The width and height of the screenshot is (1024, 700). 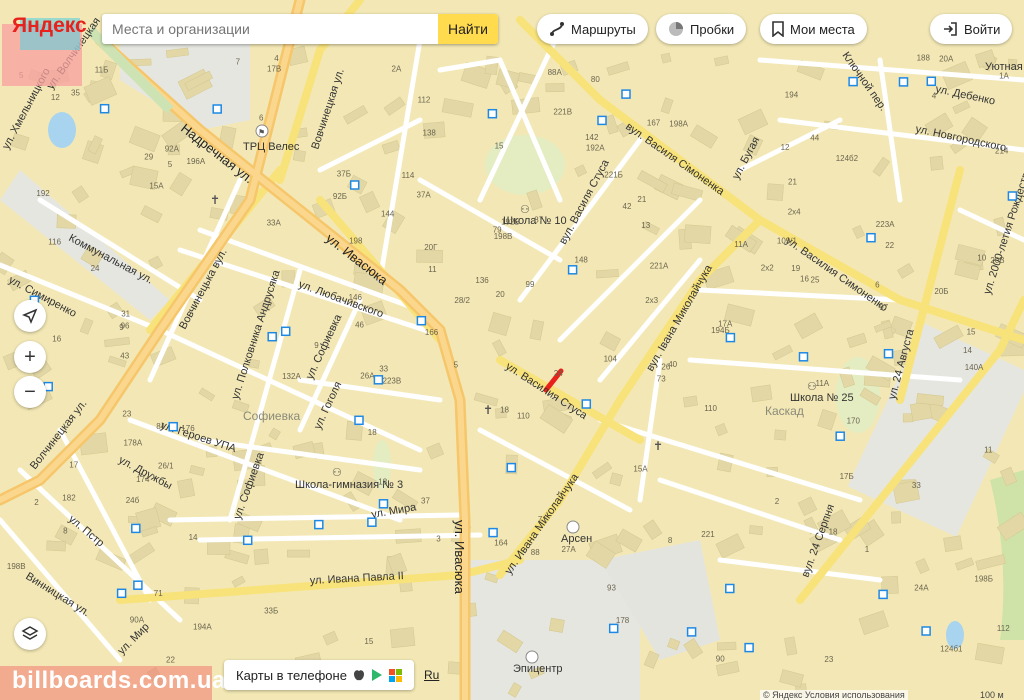 I want to click on house-number: 1, so click(x=867, y=549).